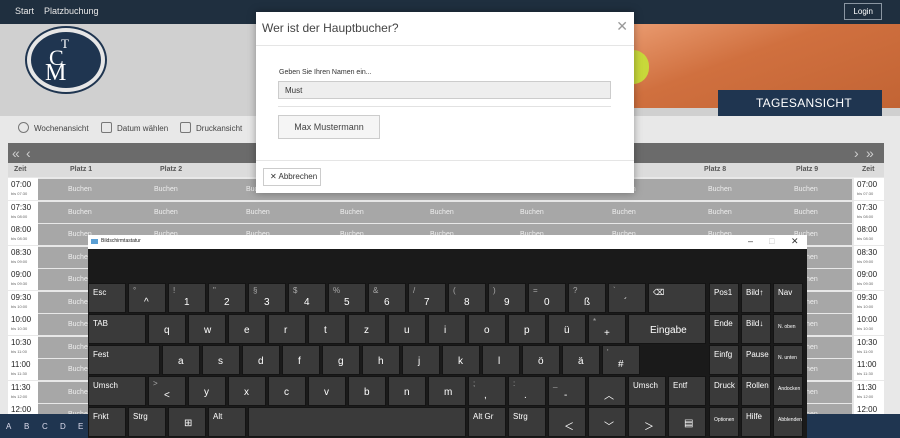  What do you see at coordinates (207, 391) in the screenshot?
I see `key-y: y` at bounding box center [207, 391].